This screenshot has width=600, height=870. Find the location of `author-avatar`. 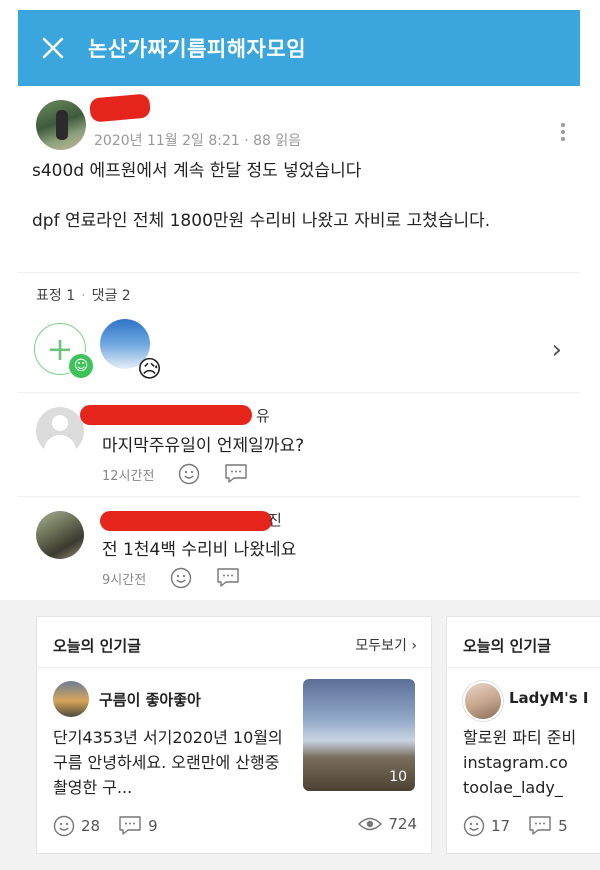

author-avatar is located at coordinates (61, 125).